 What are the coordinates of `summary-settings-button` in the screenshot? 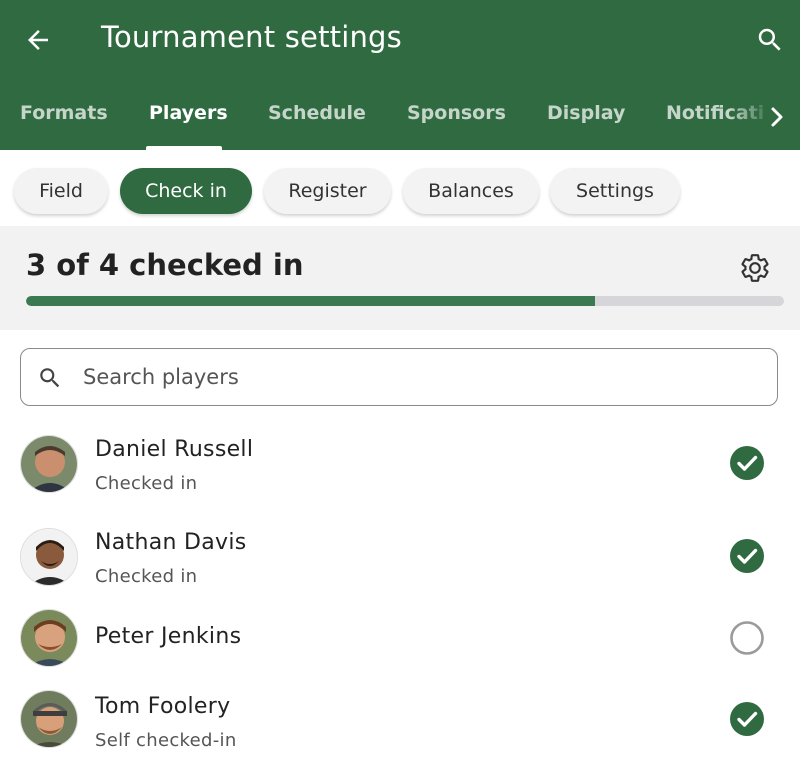 It's located at (755, 268).